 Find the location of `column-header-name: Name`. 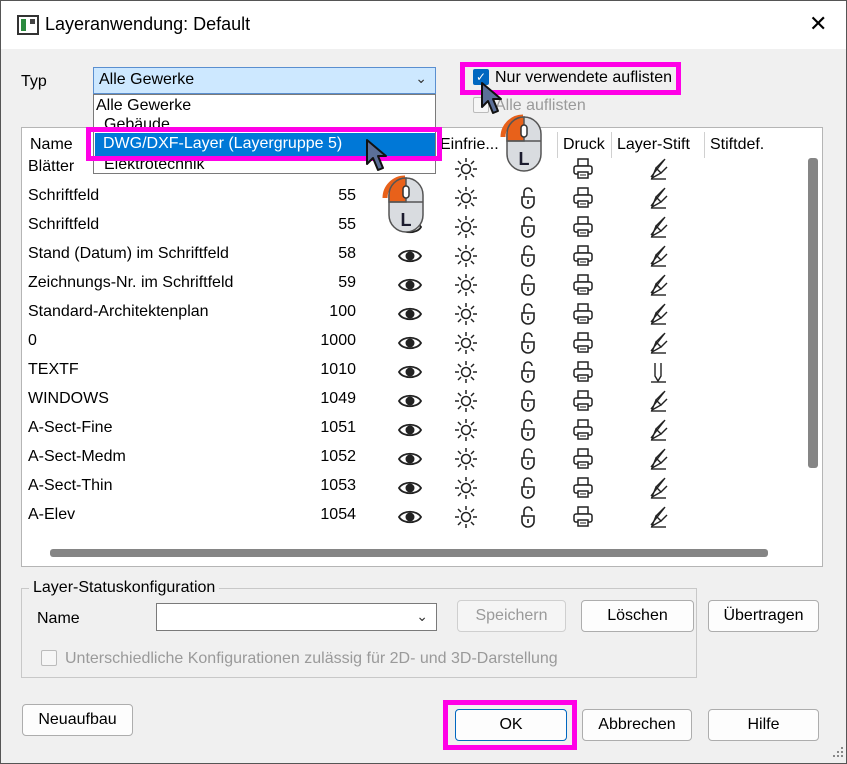

column-header-name: Name is located at coordinates (51, 145).